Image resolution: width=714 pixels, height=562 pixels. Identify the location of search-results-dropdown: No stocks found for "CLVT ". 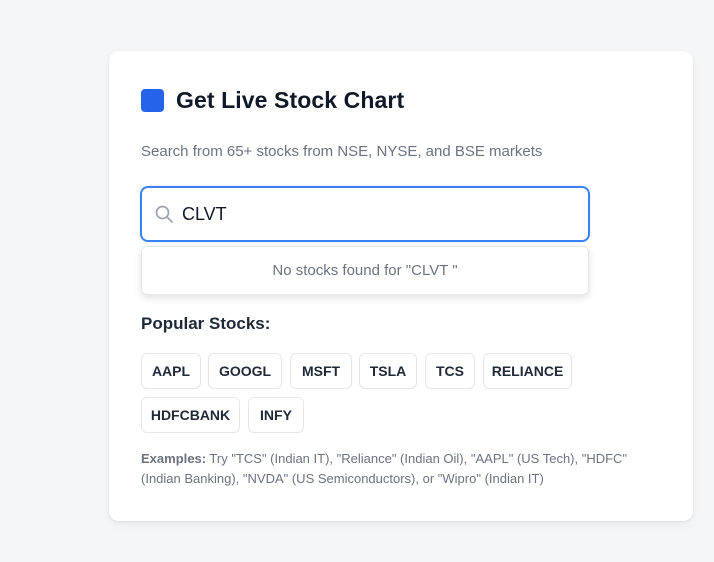
(365, 270).